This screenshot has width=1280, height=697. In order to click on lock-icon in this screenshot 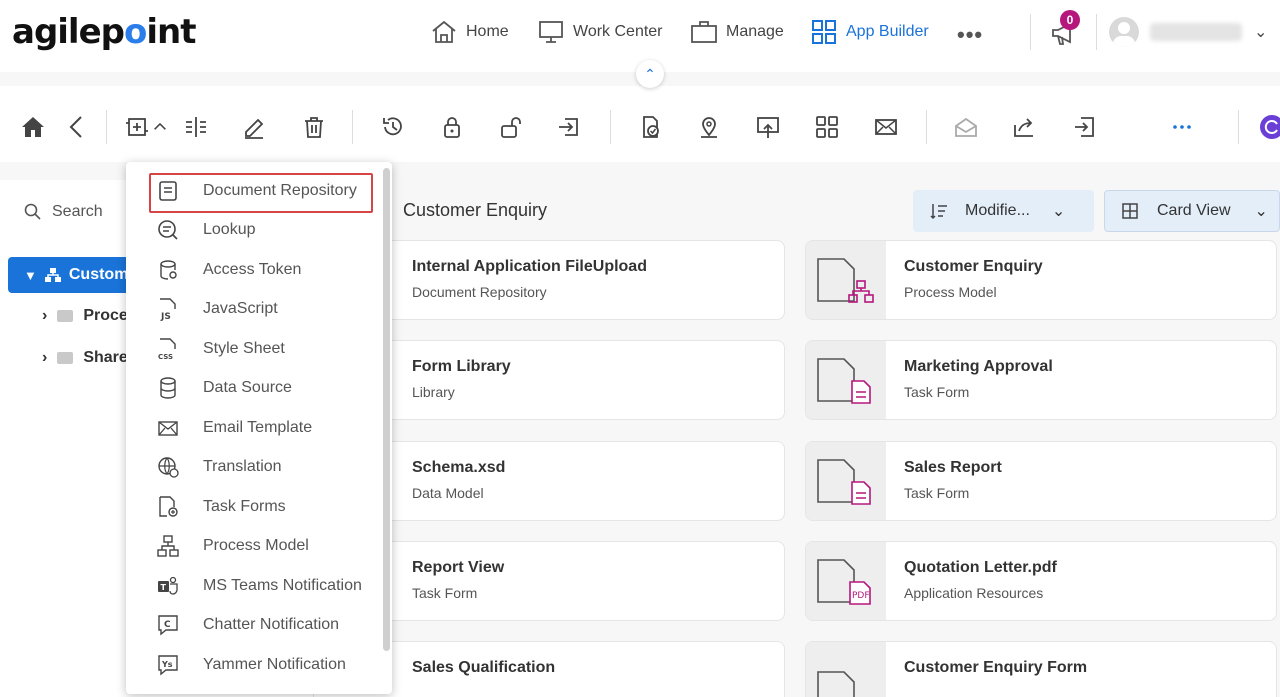, I will do `click(452, 127)`.